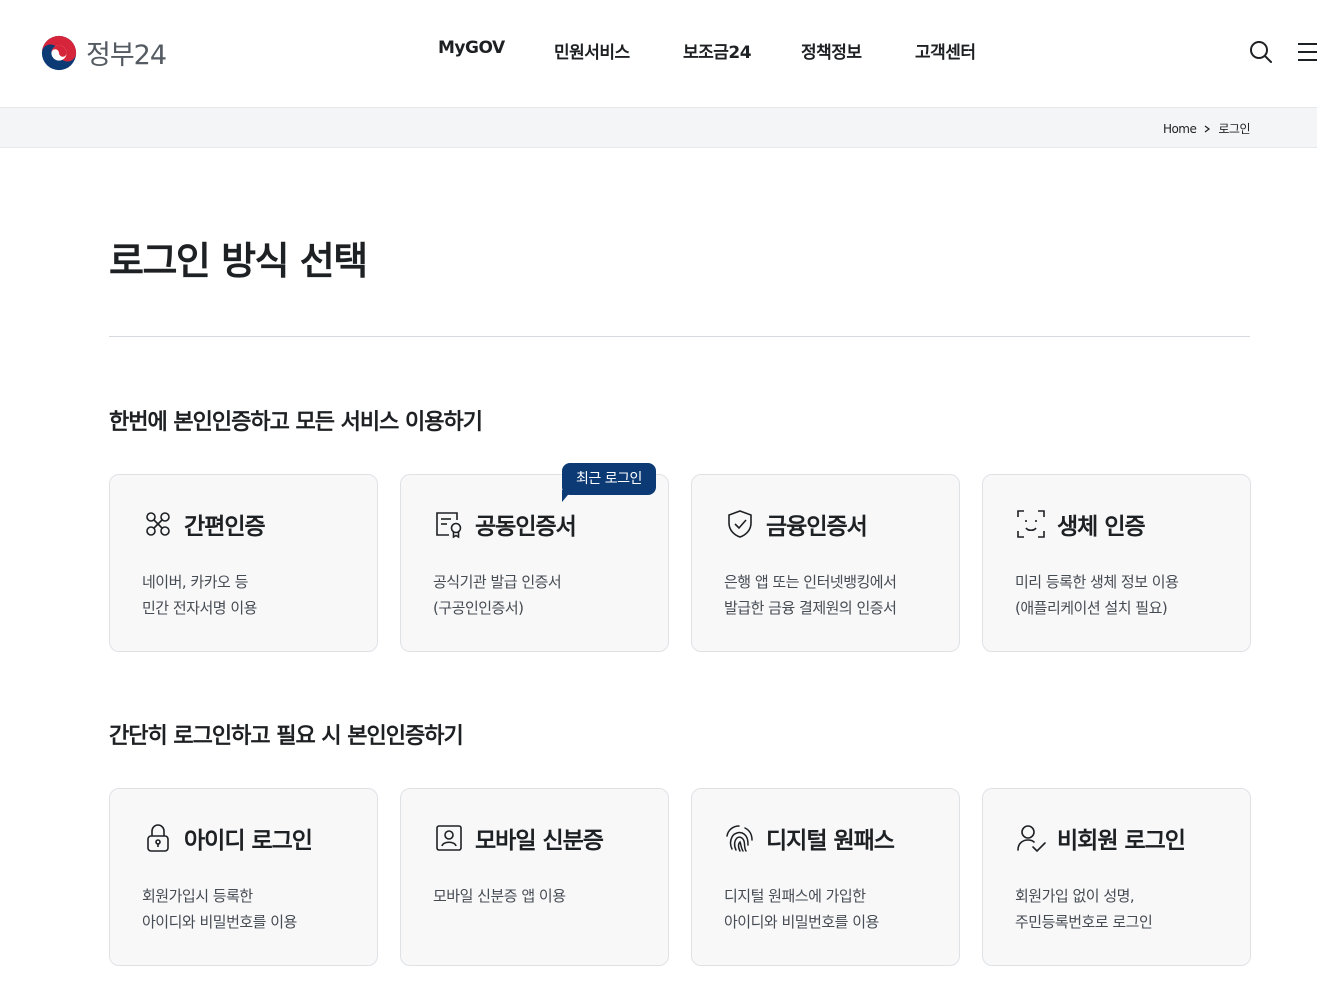 The image size is (1317, 994). What do you see at coordinates (526, 527) in the screenshot?
I see `card-title: 공동인증서` at bounding box center [526, 527].